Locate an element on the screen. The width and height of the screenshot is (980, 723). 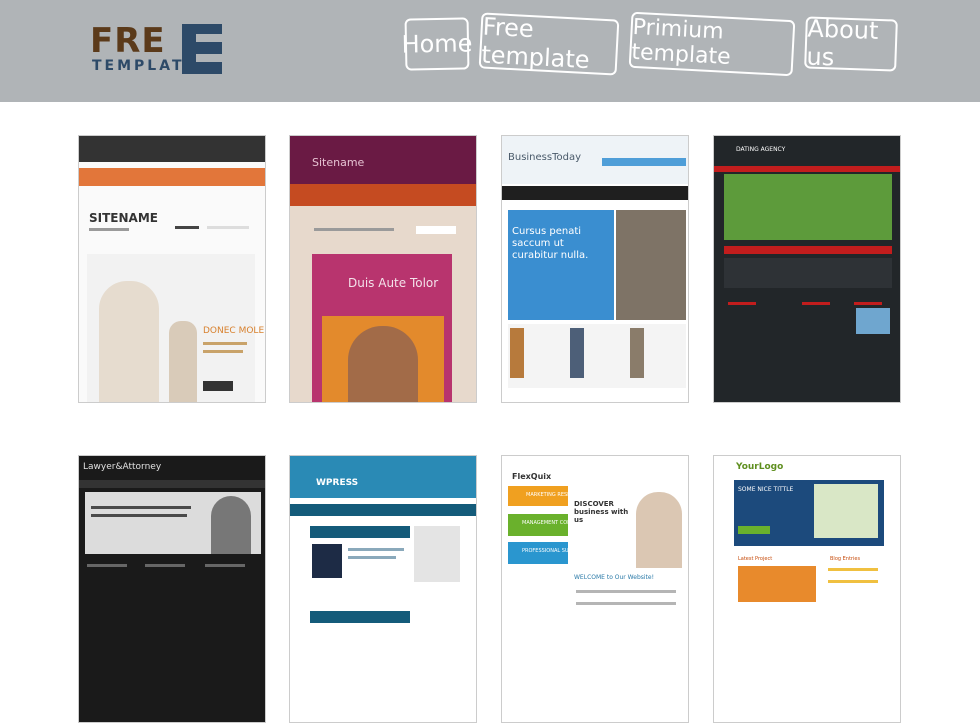
thumbnail-headline: SOME NICE TITTLE is located at coordinates (766, 489).